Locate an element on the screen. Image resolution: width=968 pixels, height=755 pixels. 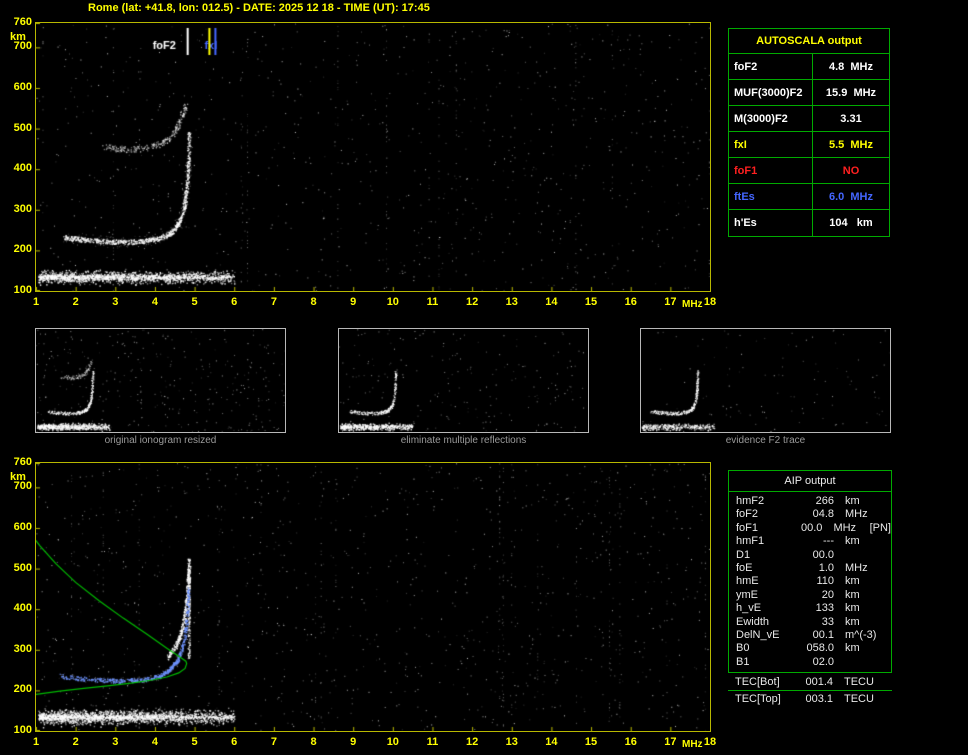
x-axis-tick-label: 14 is located at coordinates (551, 302).